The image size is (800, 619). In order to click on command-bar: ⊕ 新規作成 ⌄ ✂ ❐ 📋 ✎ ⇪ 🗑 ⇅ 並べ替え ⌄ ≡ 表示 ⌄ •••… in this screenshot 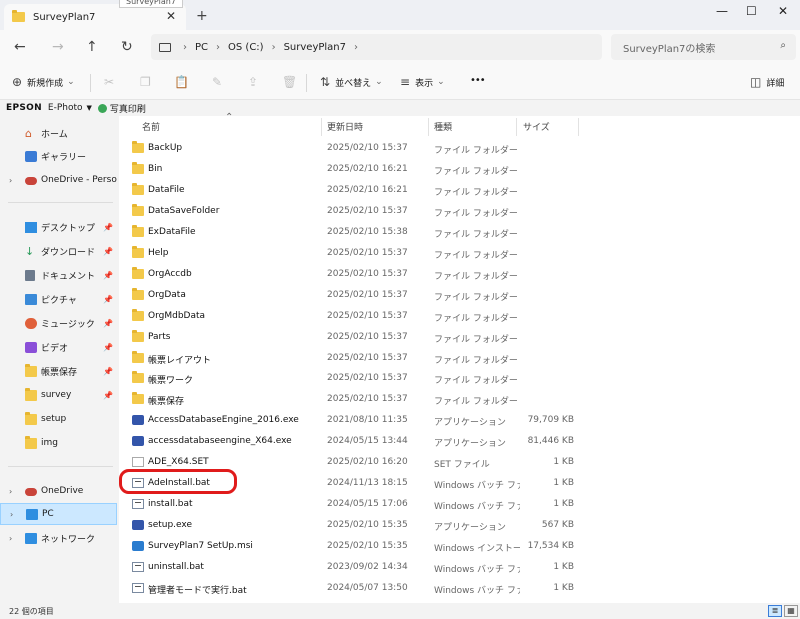, I will do `click(400, 82)`.